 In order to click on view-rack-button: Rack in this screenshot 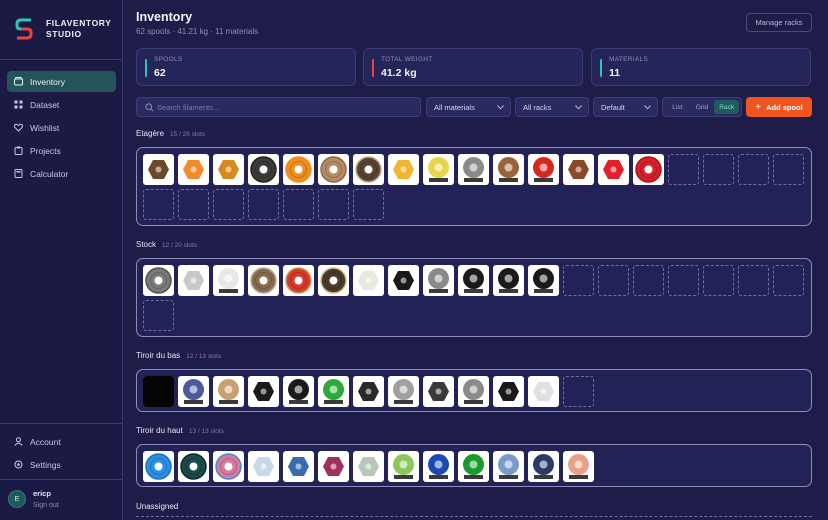, I will do `click(727, 107)`.